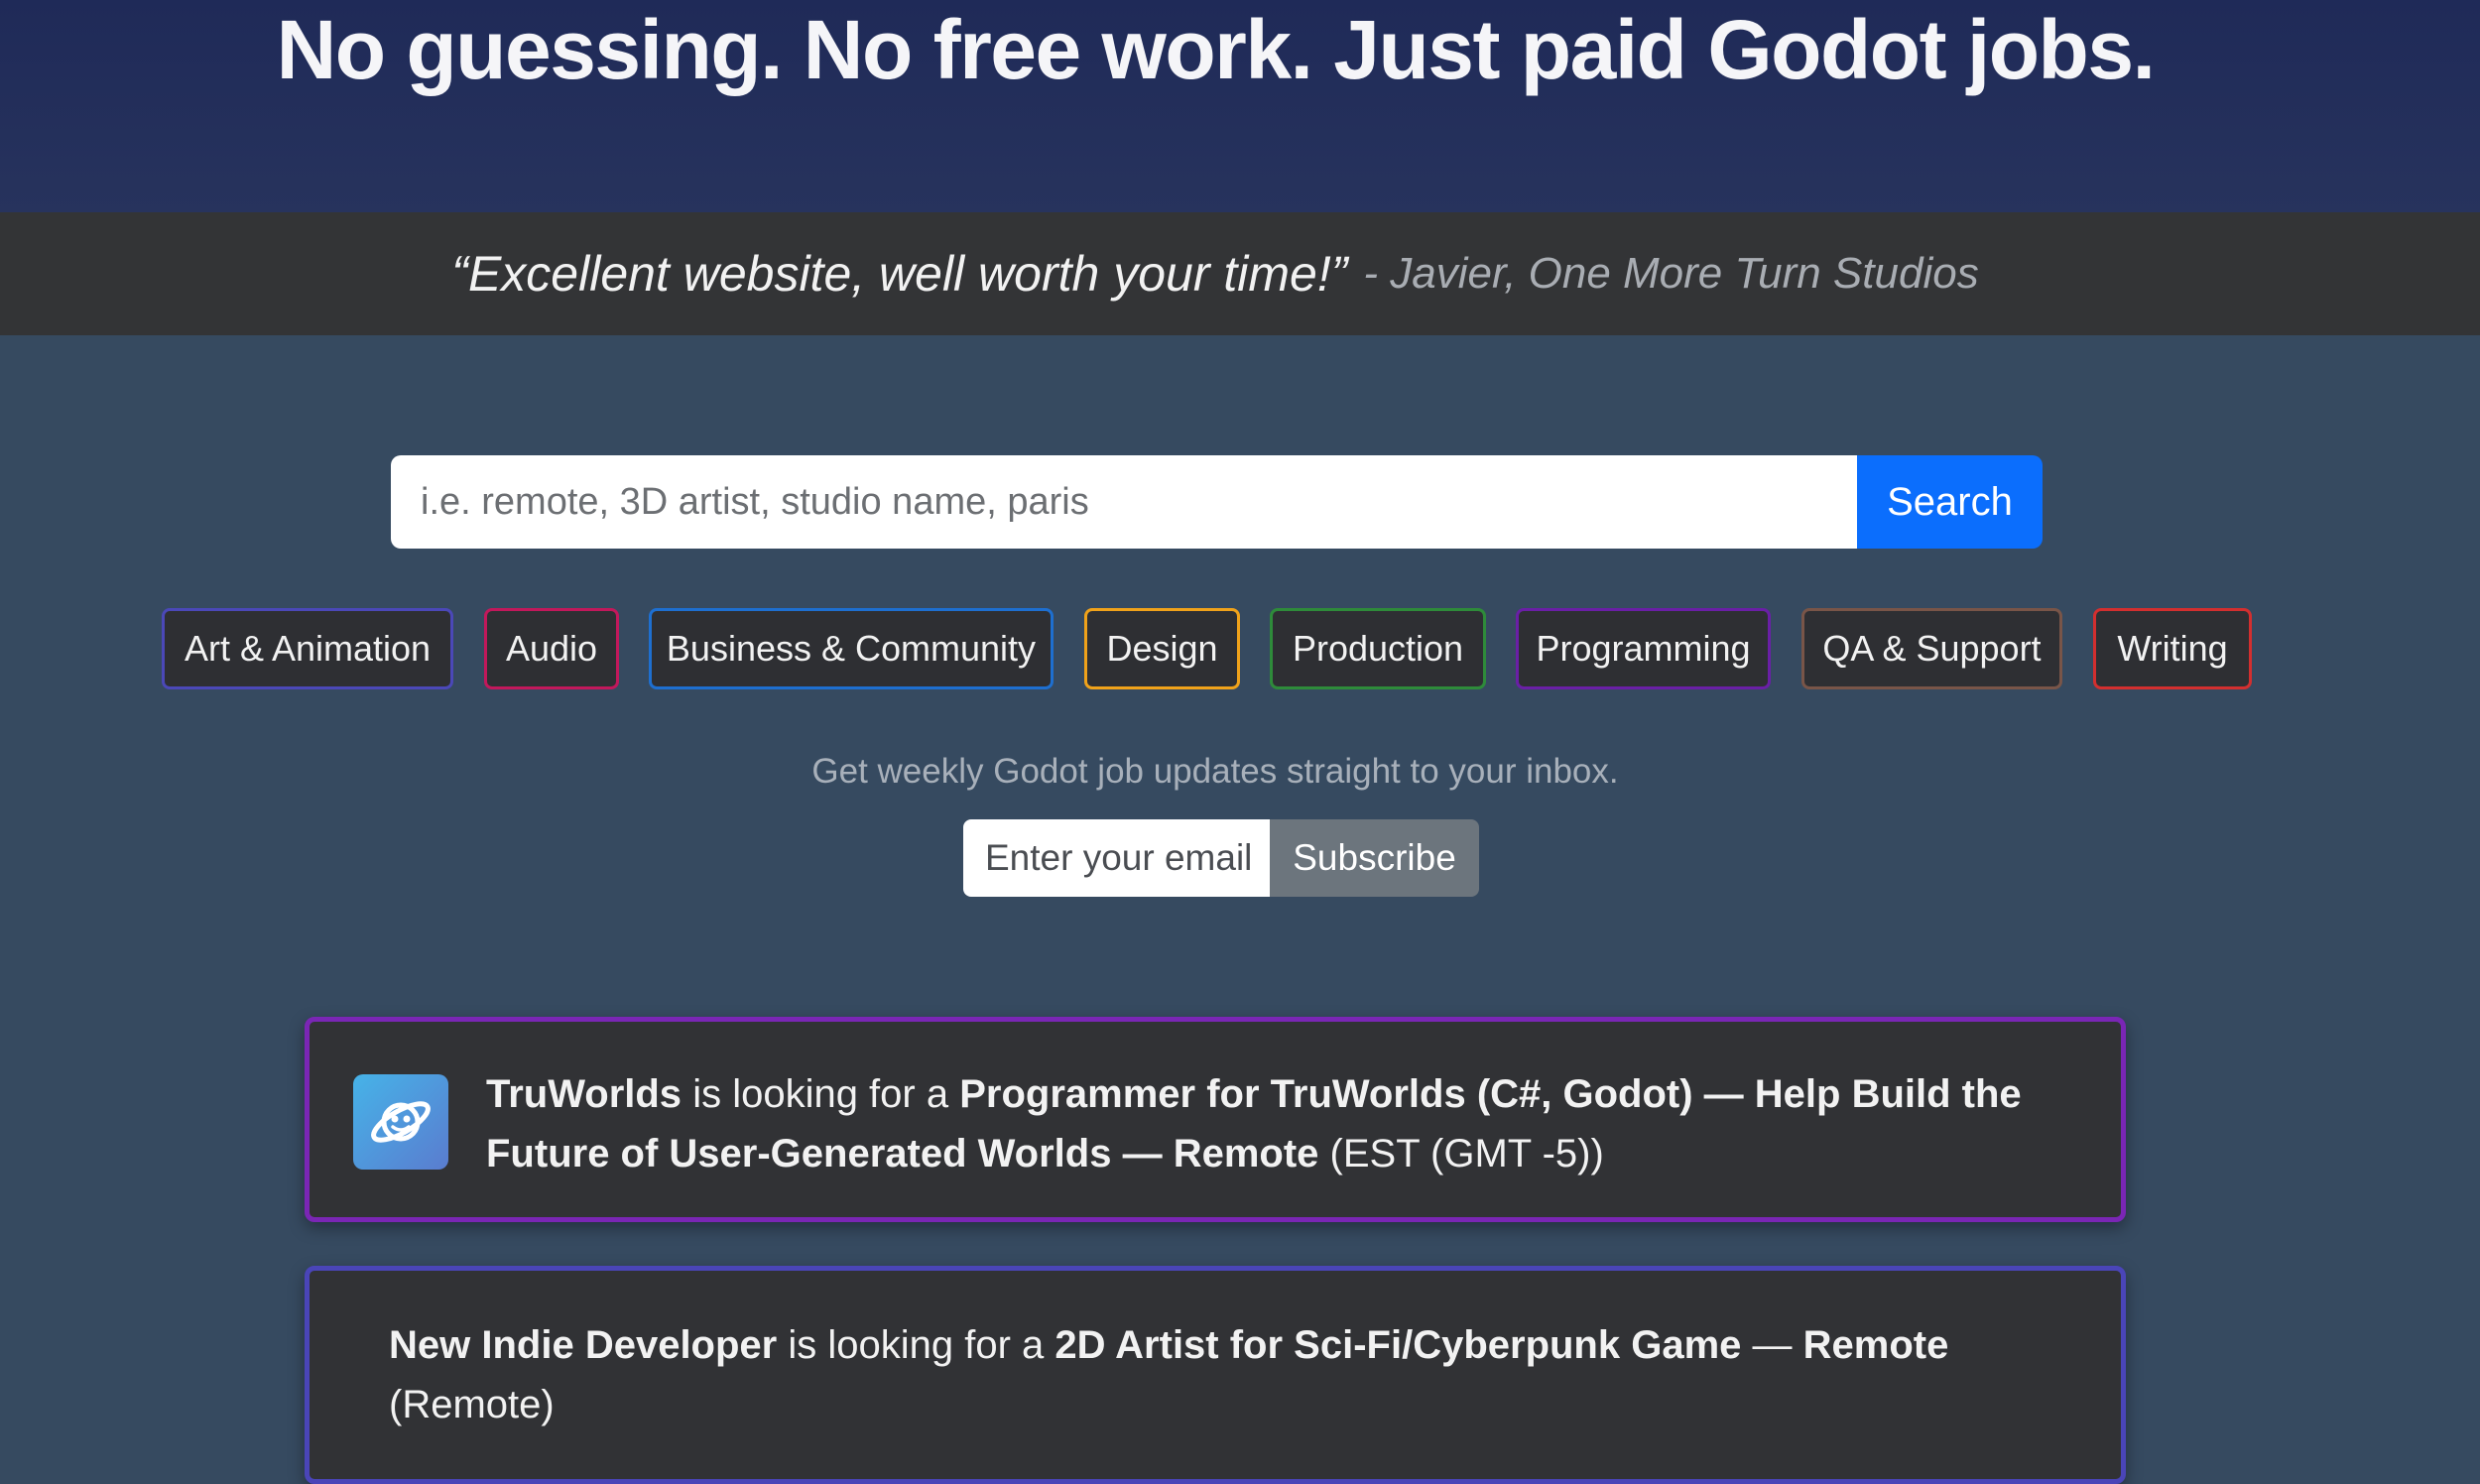 The image size is (2480, 1484). Describe the element at coordinates (1950, 502) in the screenshot. I see `search-button: Search` at that location.